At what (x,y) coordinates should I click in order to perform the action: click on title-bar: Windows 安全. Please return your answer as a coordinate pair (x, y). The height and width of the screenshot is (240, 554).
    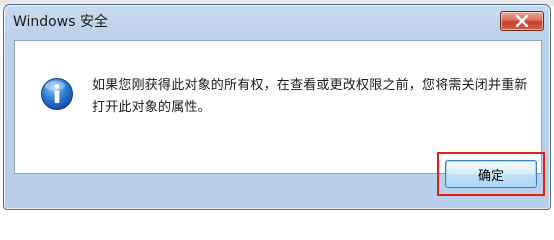
    Looking at the image, I should click on (277, 20).